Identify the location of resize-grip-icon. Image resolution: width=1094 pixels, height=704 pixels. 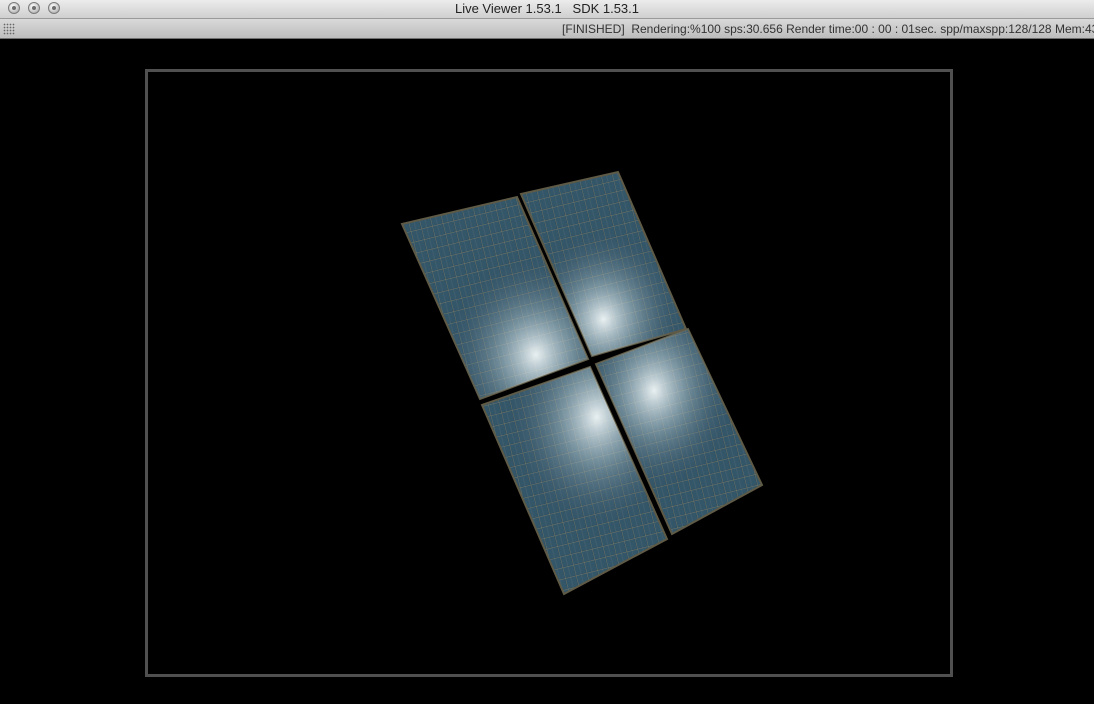
(9, 29).